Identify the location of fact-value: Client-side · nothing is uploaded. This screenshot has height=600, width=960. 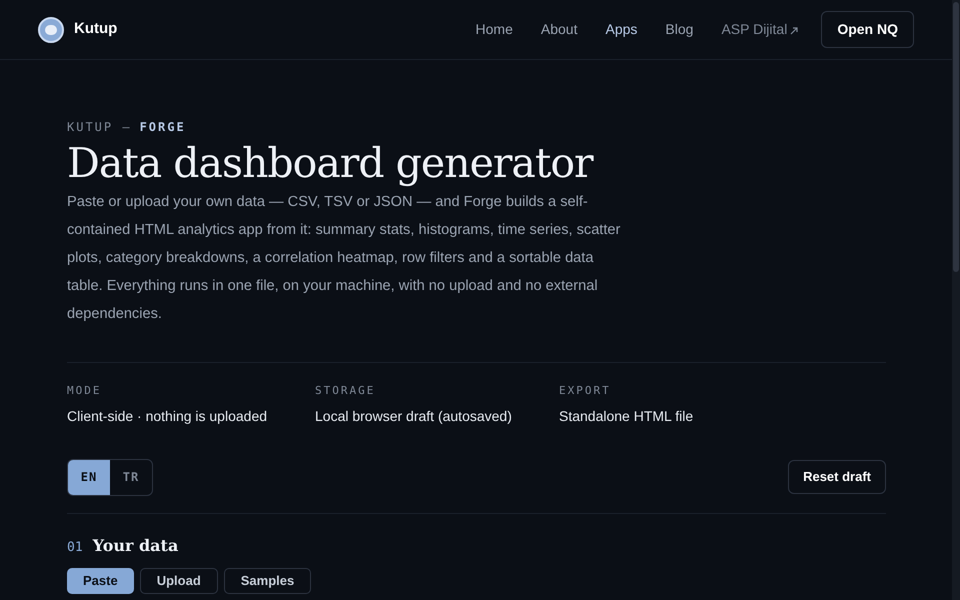
(167, 416).